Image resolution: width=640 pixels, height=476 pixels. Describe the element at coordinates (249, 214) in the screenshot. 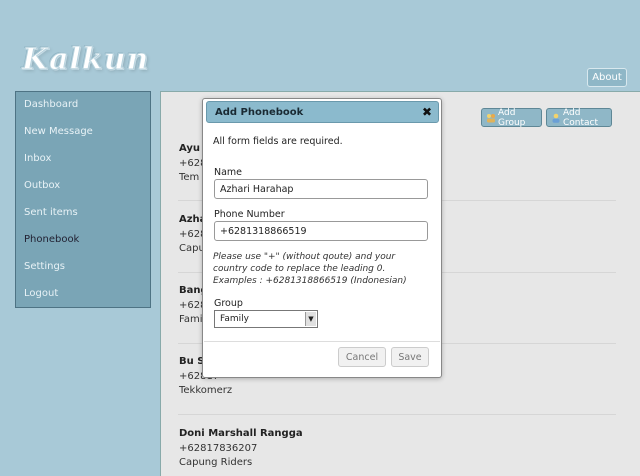

I see `phone-label: Phone Number` at that location.